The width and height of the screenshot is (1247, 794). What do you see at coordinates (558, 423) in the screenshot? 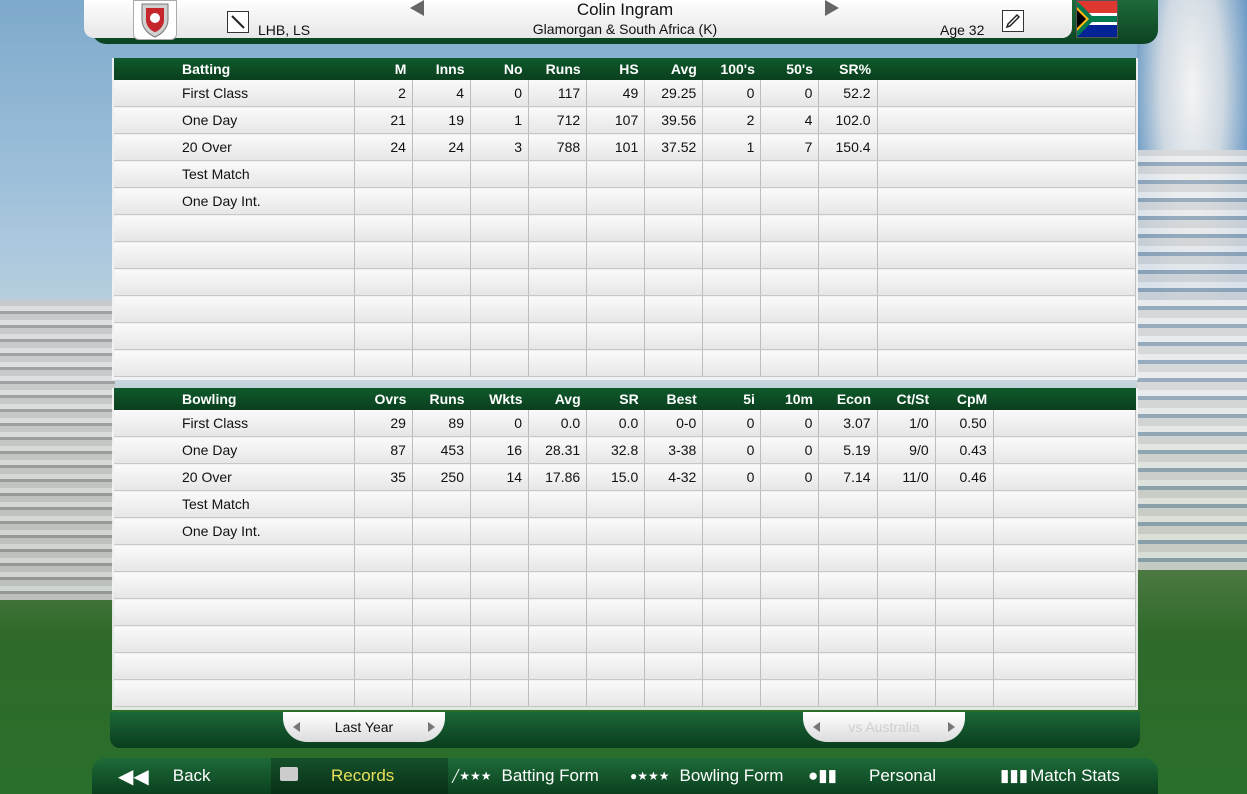
I see `bowling-cell: 0.0` at bounding box center [558, 423].